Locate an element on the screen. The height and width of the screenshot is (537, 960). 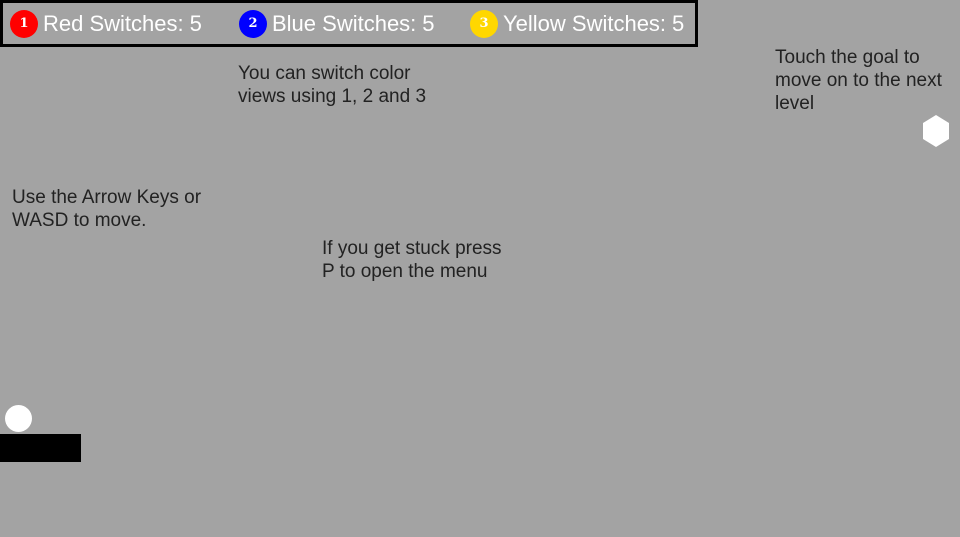
yellow-switch-counter: 3 Yellow Switches: 5 is located at coordinates (577, 23).